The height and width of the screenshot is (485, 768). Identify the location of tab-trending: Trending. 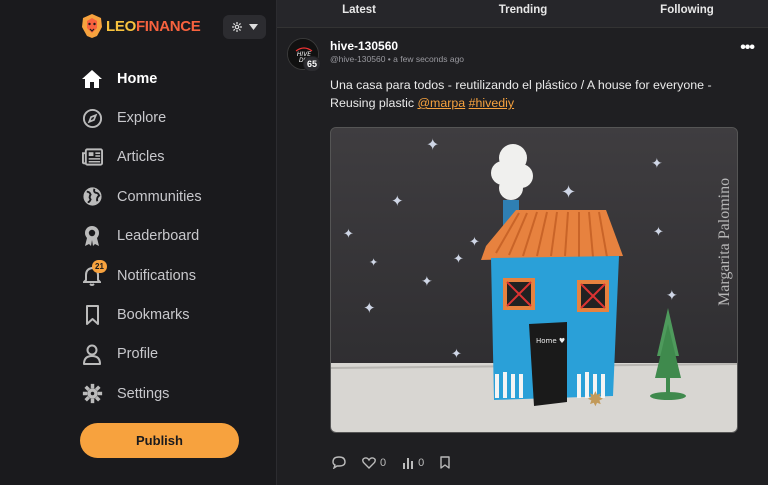
(523, 13).